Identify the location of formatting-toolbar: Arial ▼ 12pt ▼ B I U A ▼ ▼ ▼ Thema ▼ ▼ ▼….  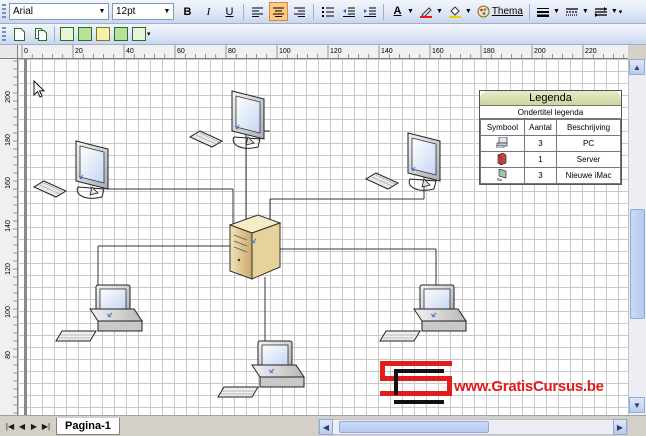
(323, 12).